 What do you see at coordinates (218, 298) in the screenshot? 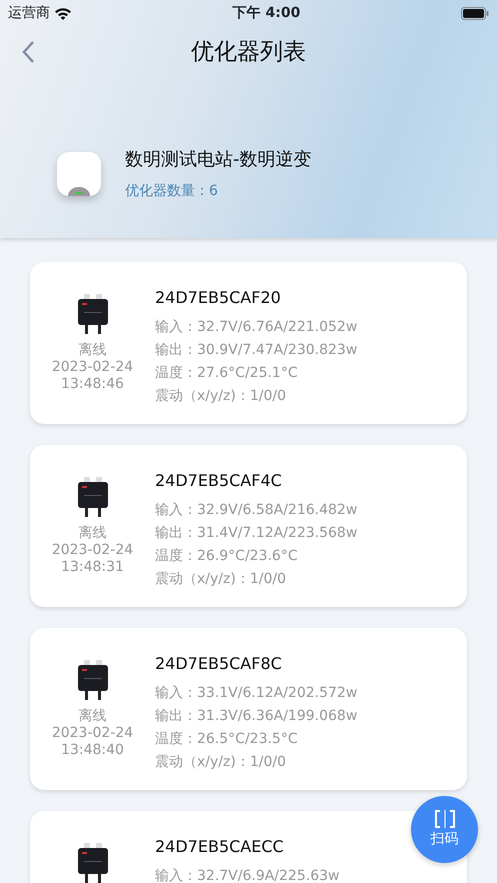
I see `serial-number: 24D7EB5CAF20` at bounding box center [218, 298].